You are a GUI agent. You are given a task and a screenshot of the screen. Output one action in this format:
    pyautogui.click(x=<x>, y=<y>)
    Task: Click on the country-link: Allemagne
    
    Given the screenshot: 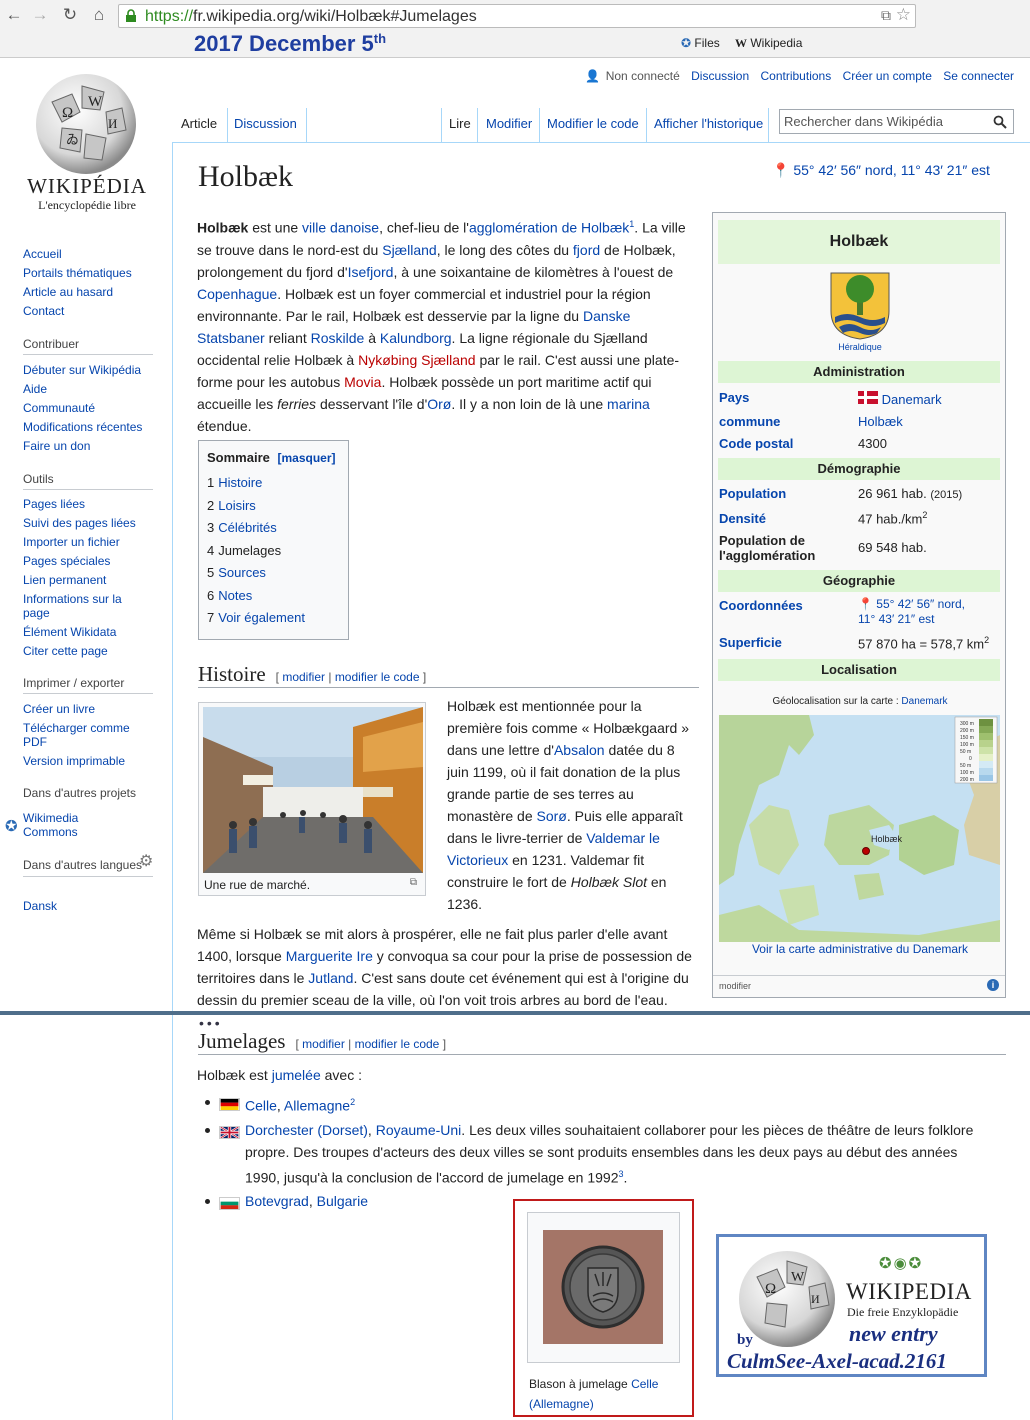 What is the action you would take?
    pyautogui.click(x=317, y=1106)
    